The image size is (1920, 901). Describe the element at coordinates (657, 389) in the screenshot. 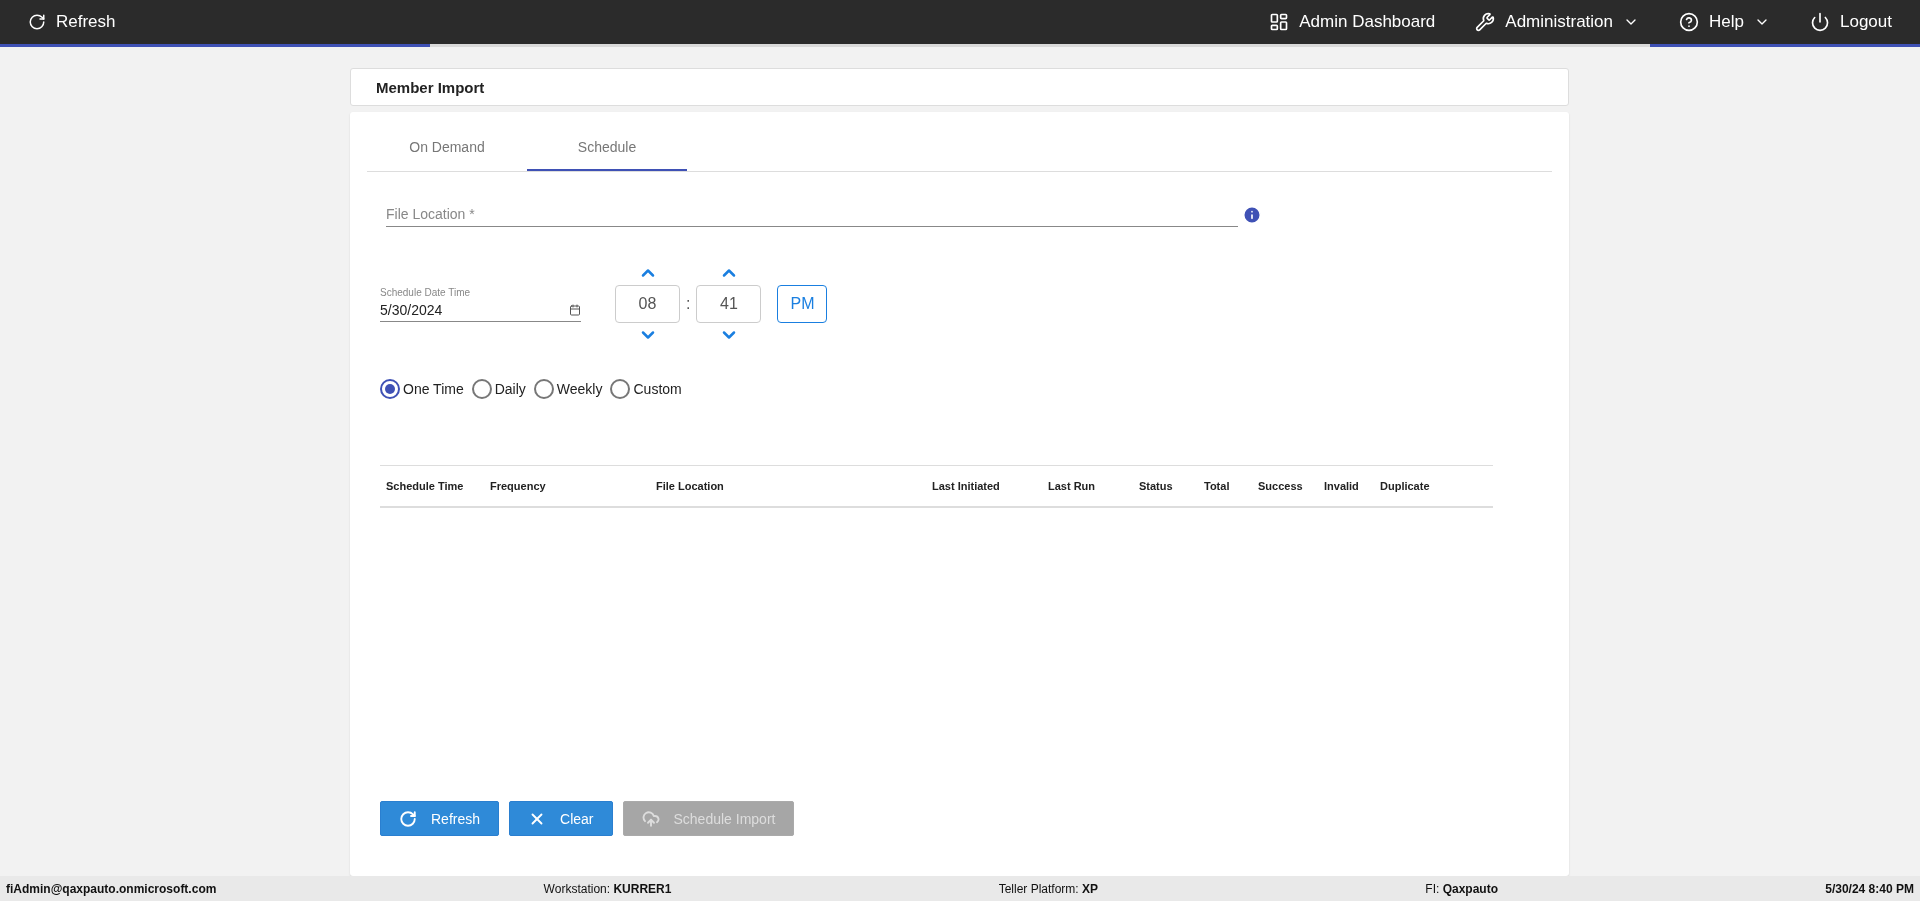

I see `radio-label: Custom` at that location.